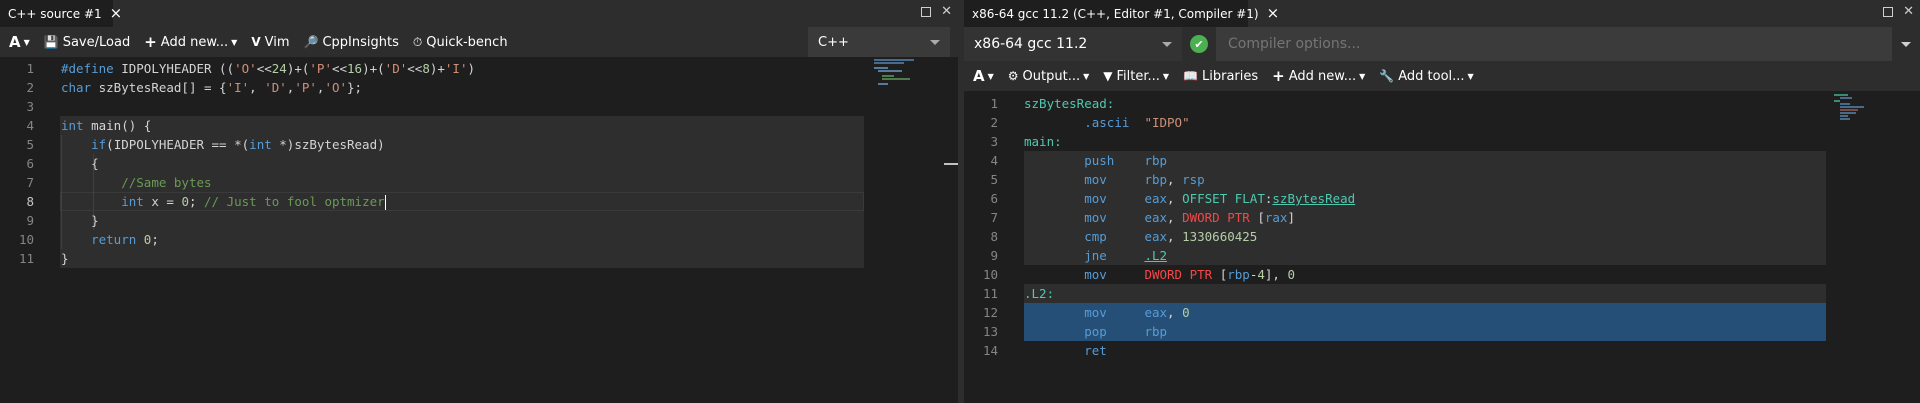 The image size is (1920, 403). I want to click on compiler-select: x86-64 gcc 11.2, so click(1073, 44).